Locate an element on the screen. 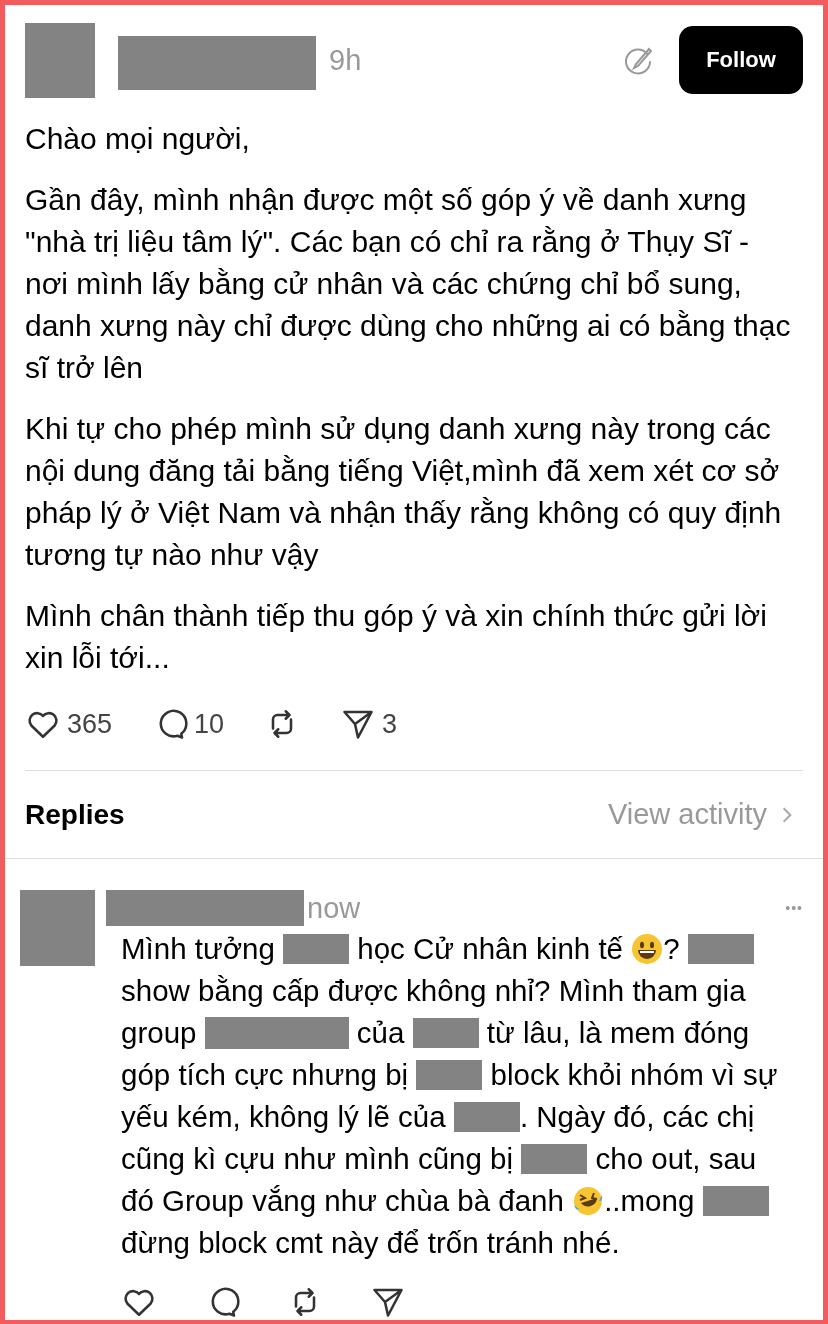 This screenshot has height=1324, width=828. post-time: 9h is located at coordinates (345, 60).